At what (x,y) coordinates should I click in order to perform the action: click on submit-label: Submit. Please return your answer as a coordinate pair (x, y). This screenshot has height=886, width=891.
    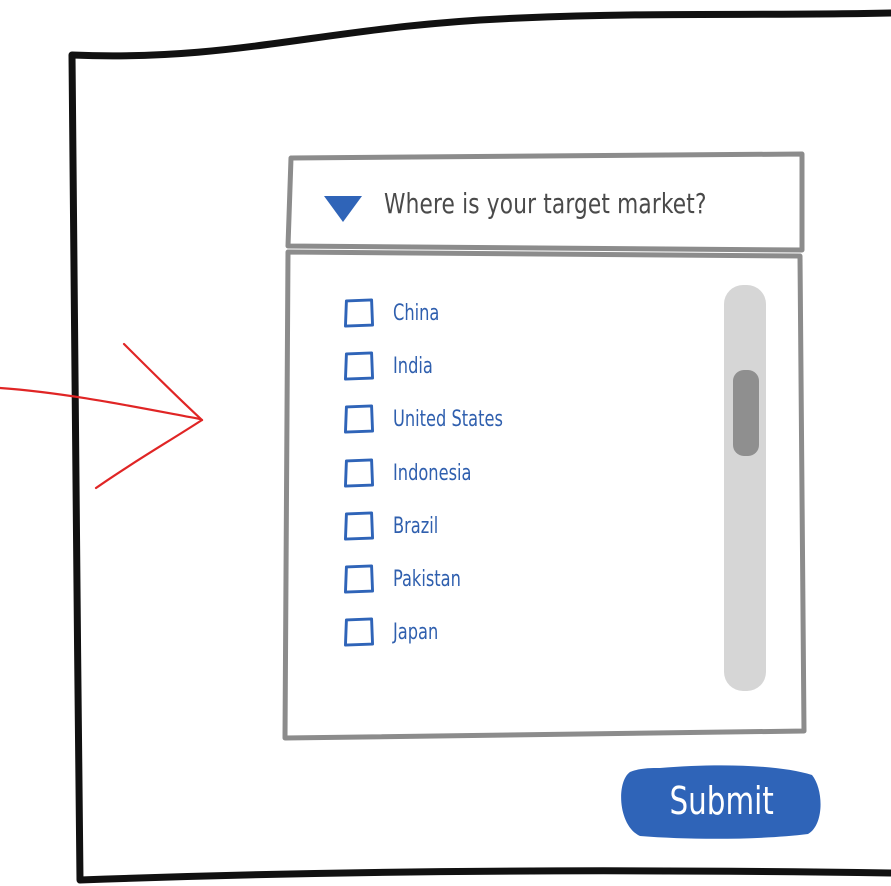
    Looking at the image, I should click on (722, 801).